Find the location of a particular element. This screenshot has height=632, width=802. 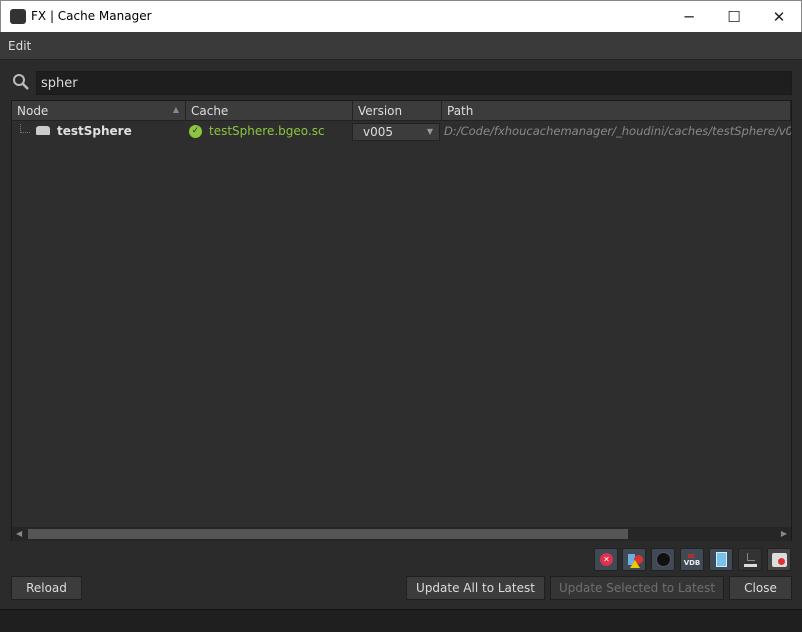

horizontal-scrollbar: ◀ ▶ is located at coordinates (401, 534).